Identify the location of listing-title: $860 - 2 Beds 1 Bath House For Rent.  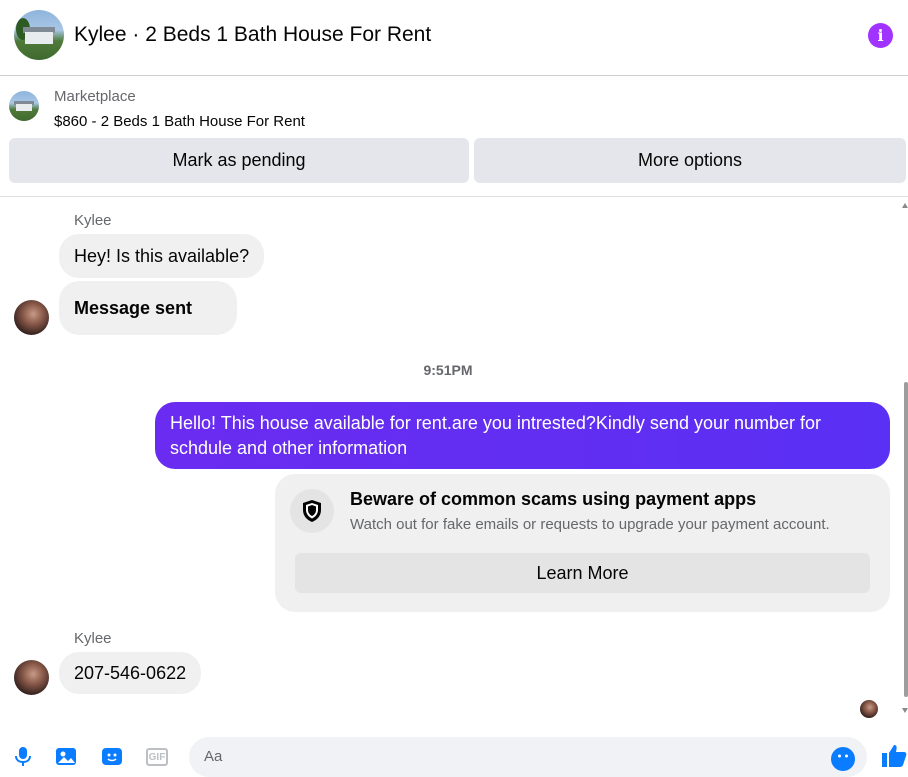
(179, 121).